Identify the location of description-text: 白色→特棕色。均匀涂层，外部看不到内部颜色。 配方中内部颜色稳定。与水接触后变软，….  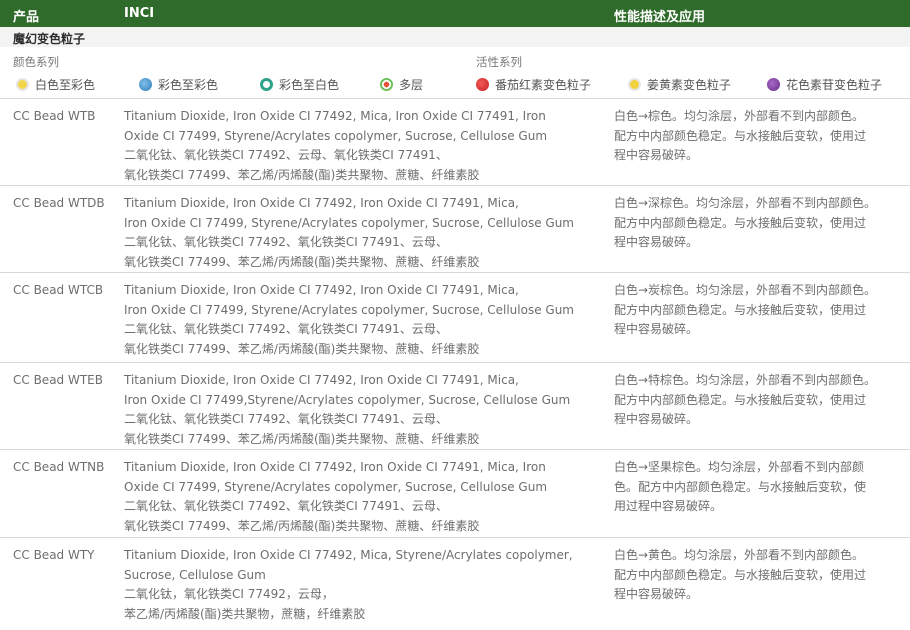
(756, 400).